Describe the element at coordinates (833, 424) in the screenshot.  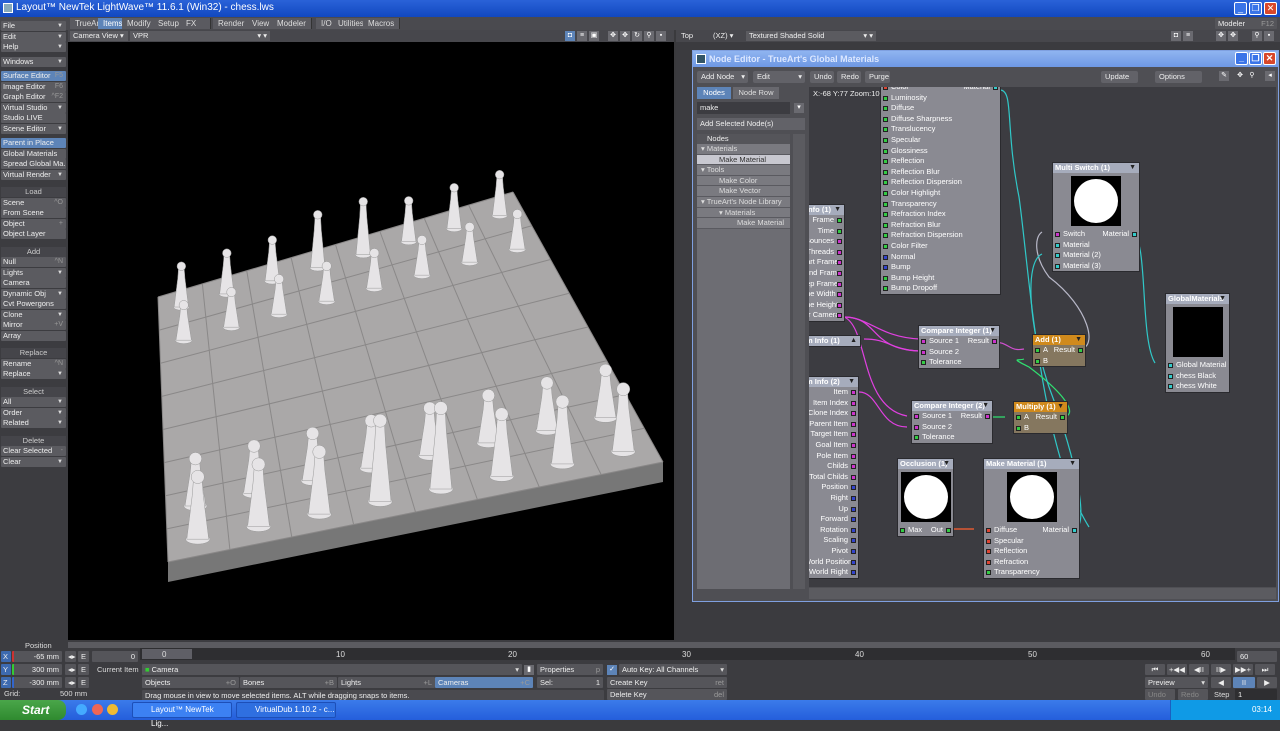
I see `port-parent-item: Parent Item` at that location.